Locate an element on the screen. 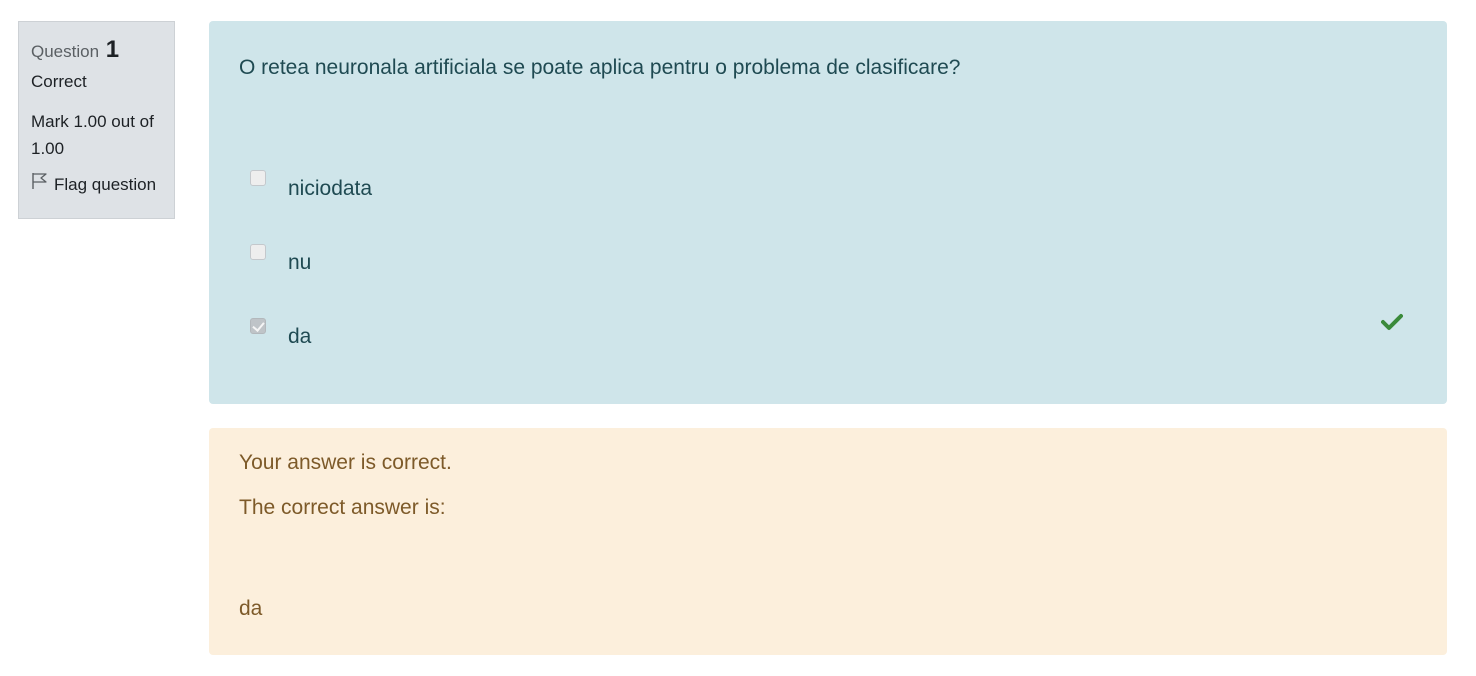  question-state: Correct is located at coordinates (59, 81).